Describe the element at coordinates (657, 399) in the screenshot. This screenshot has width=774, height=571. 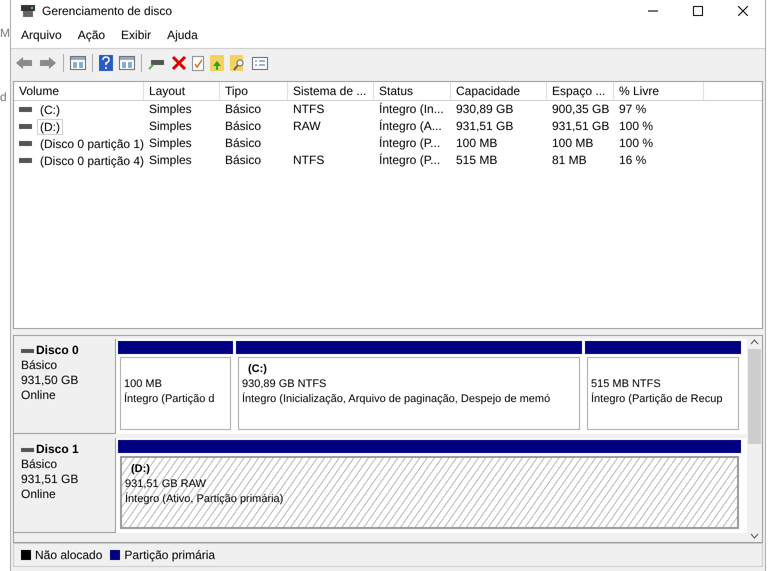
I see `partition-status: Íntegro (Partição de Recup` at that location.